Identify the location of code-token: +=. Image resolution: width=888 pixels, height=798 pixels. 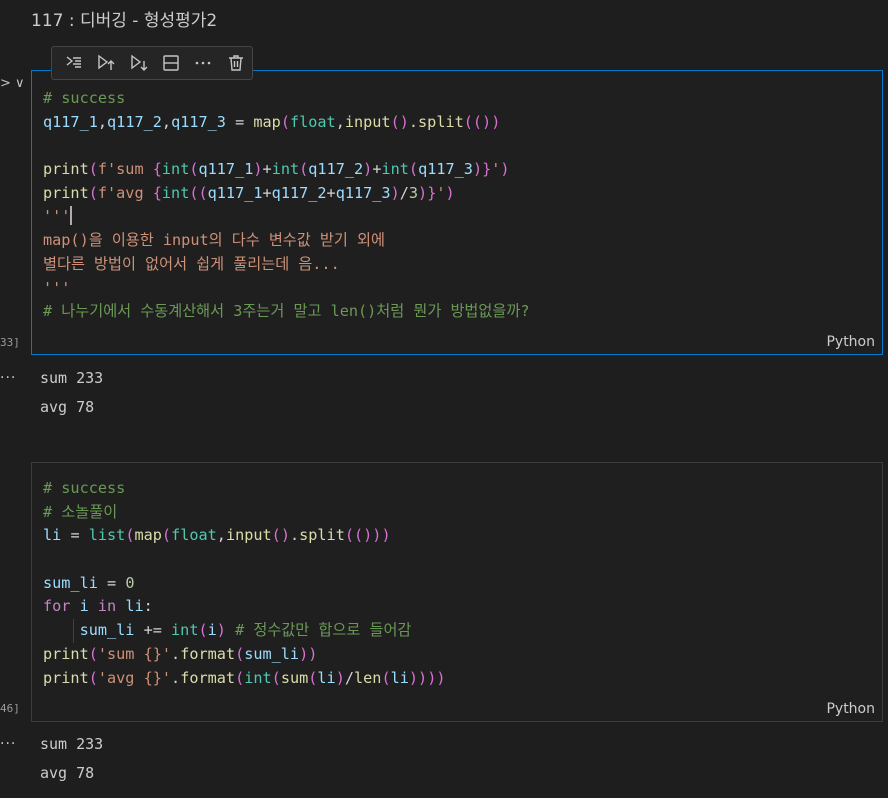
(153, 630).